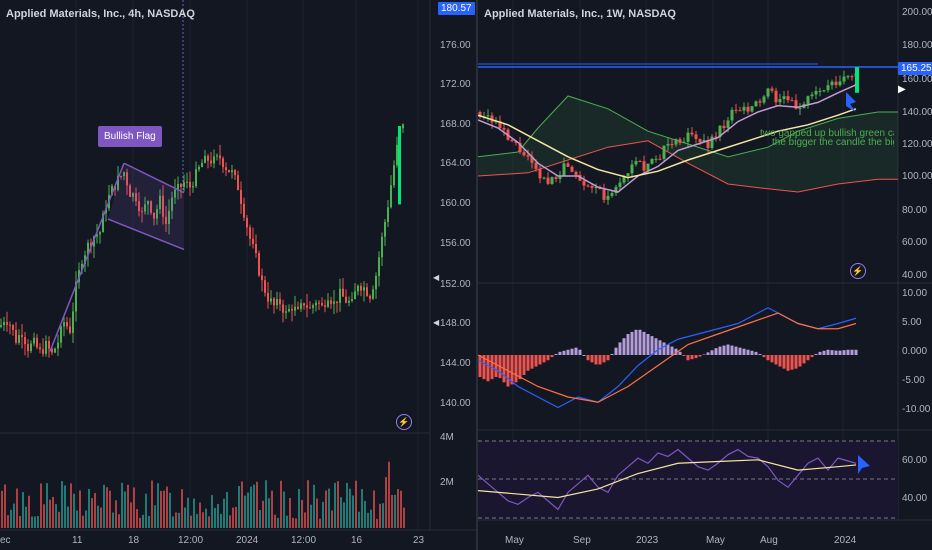 Image resolution: width=932 pixels, height=550 pixels. What do you see at coordinates (858, 271) in the screenshot?
I see `right-bolt-icon: ⚡` at bounding box center [858, 271].